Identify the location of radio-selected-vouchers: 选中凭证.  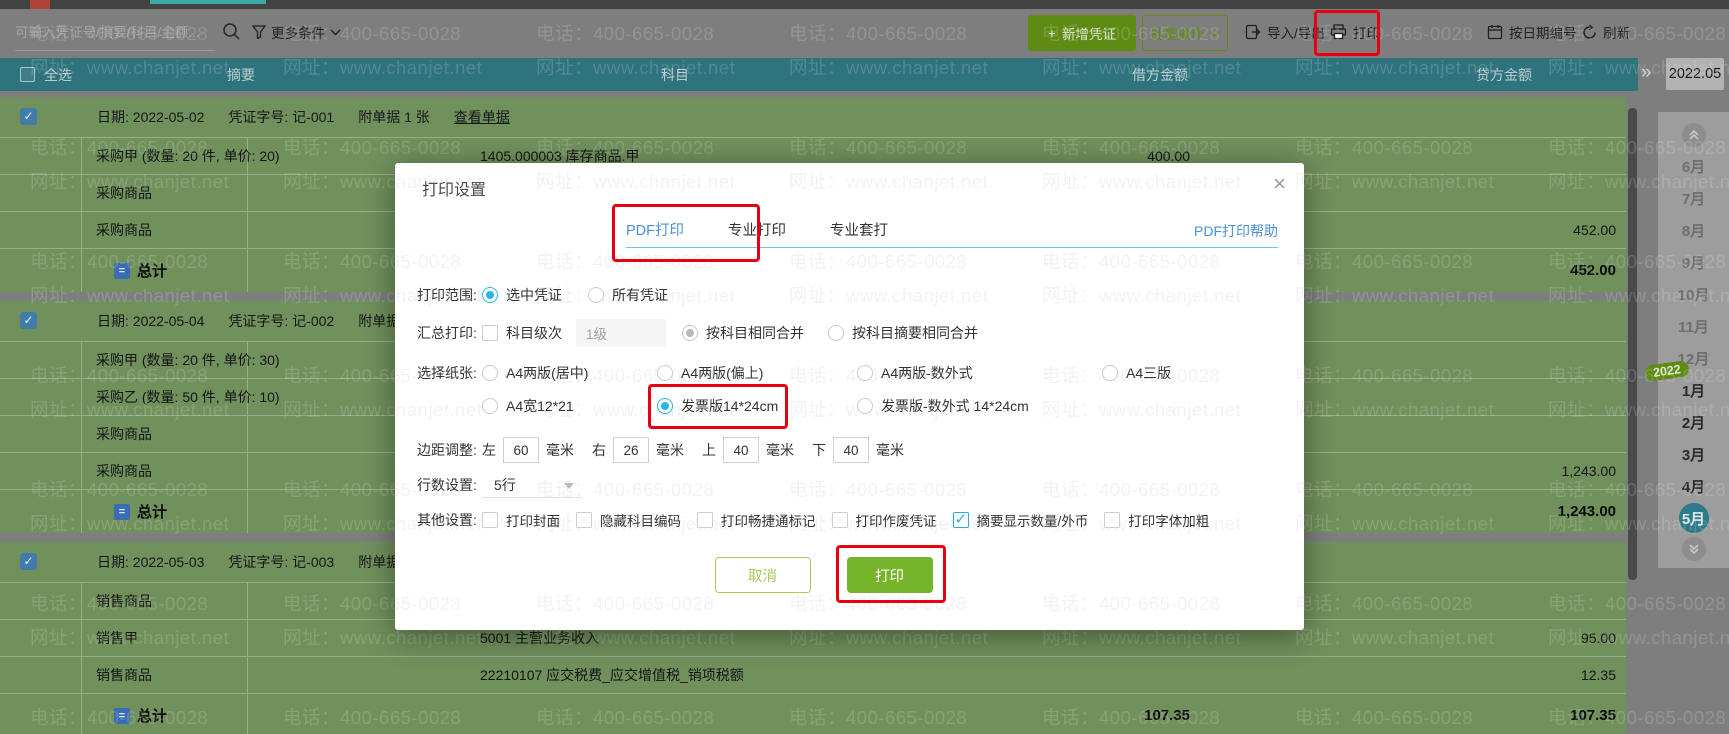
(522, 295).